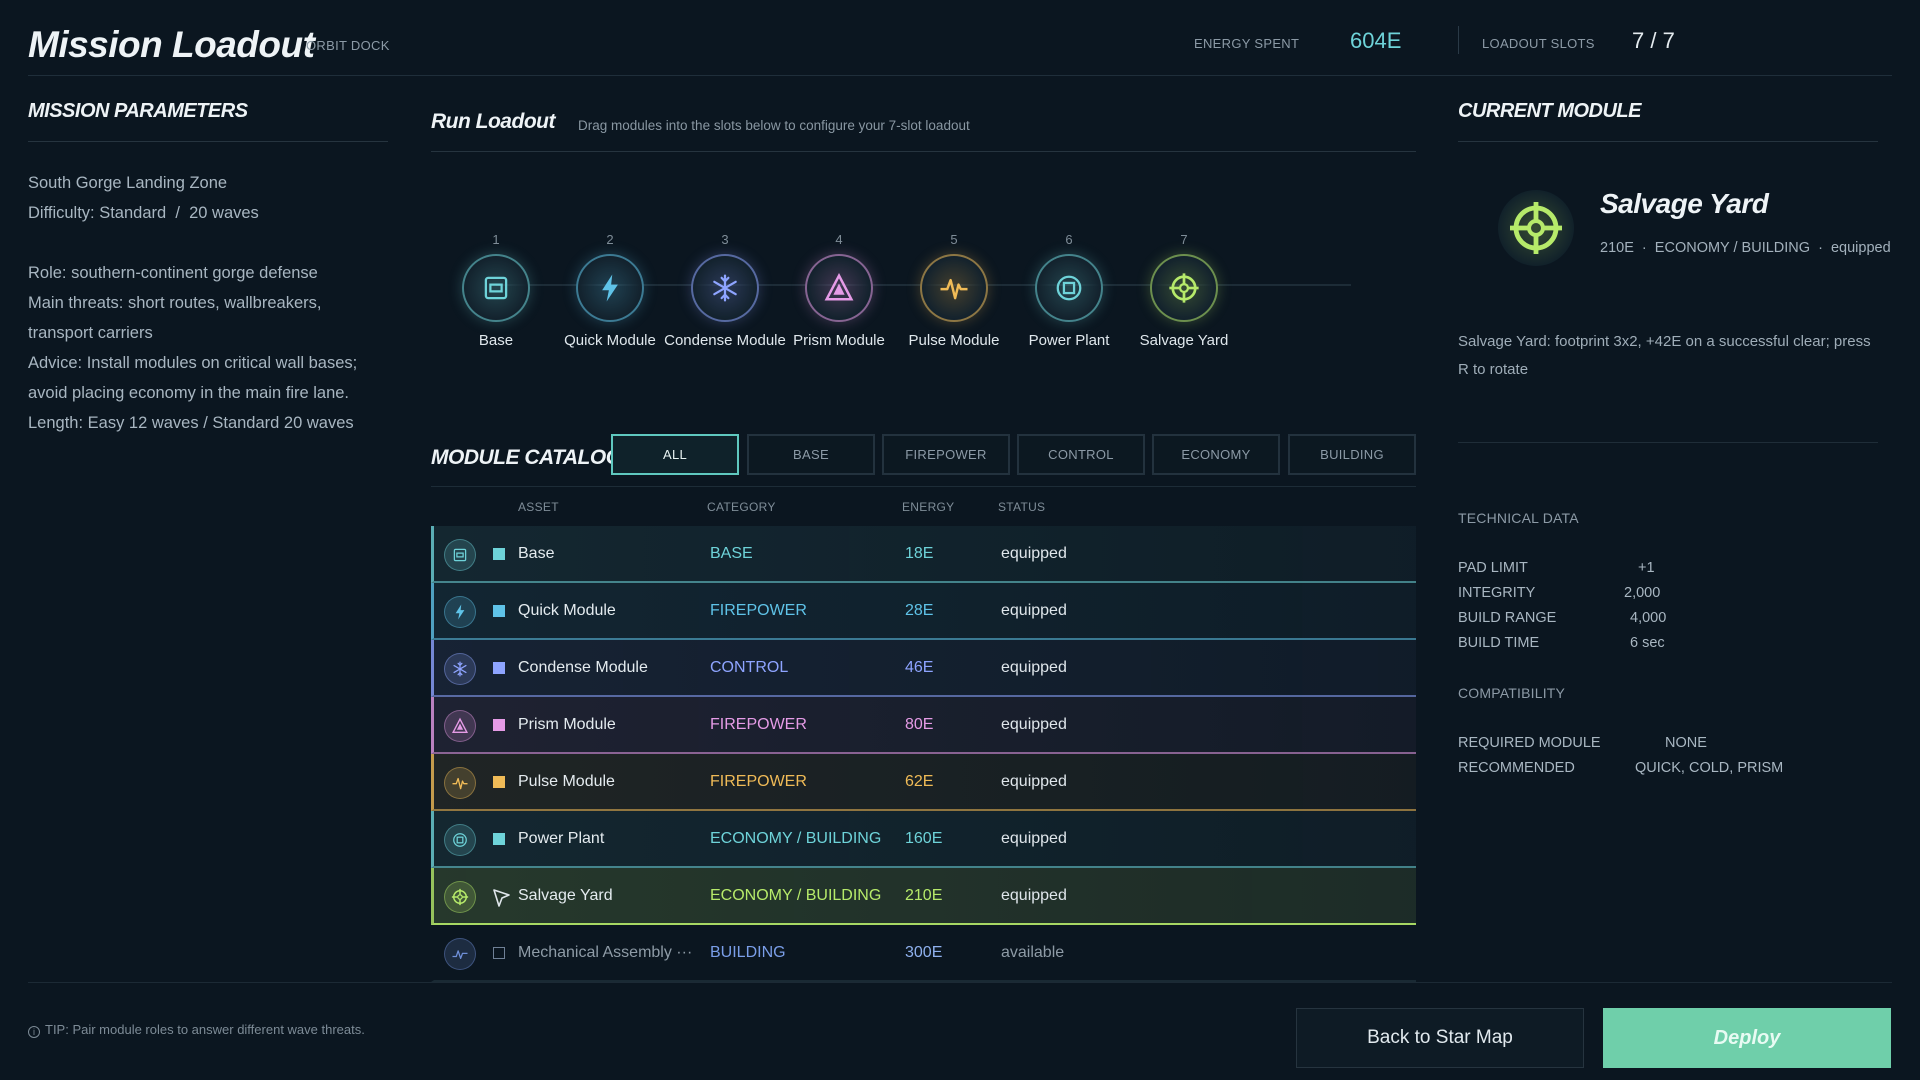 The height and width of the screenshot is (1080, 1920). Describe the element at coordinates (1648, 618) in the screenshot. I see `tech-value: 4,000` at that location.